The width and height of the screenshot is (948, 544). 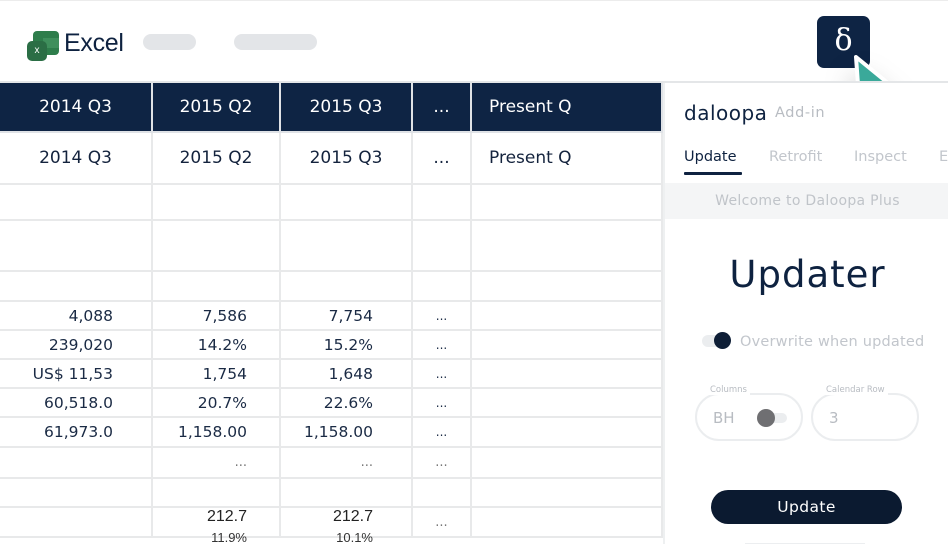 I want to click on table-cell: 20.7%, so click(x=217, y=402).